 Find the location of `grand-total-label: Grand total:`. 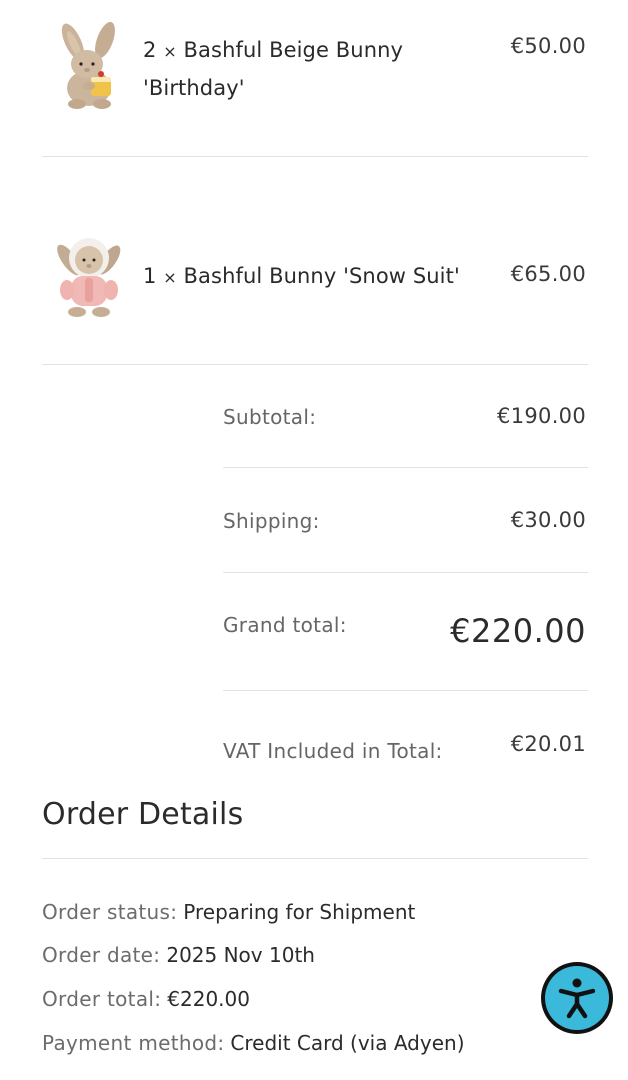

grand-total-label: Grand total: is located at coordinates (285, 625).